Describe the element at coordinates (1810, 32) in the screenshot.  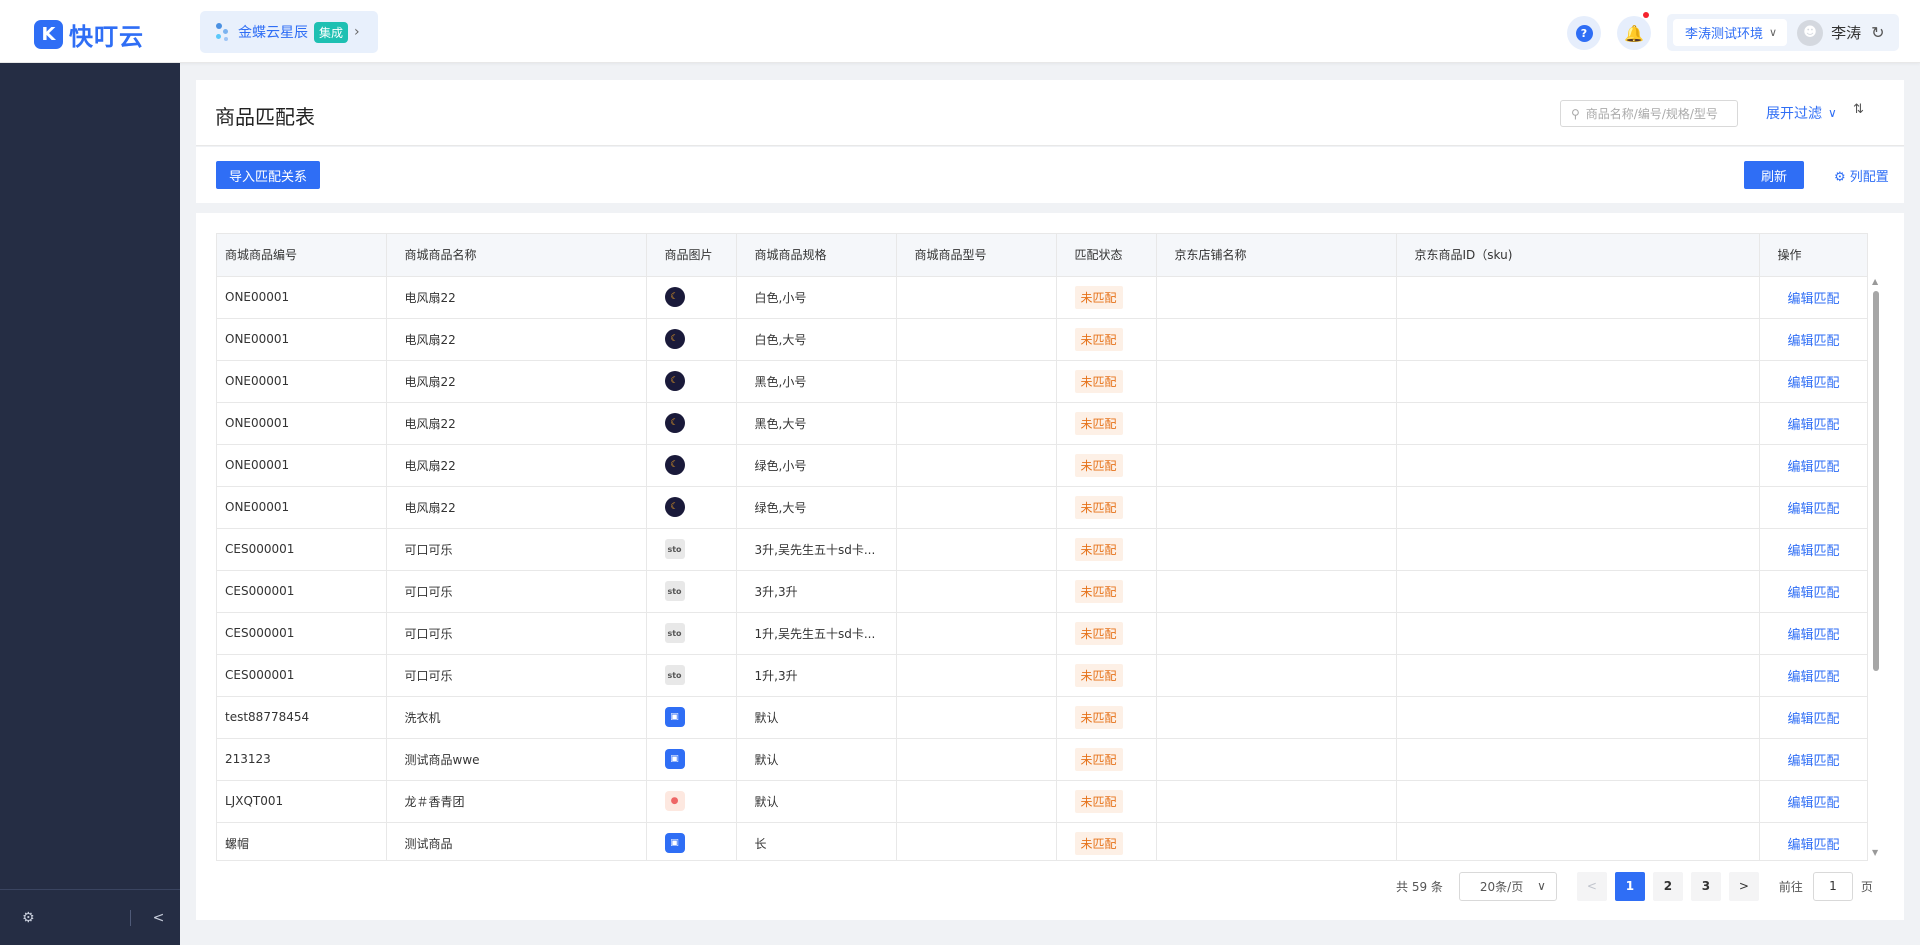
I see `avatar: ☻` at that location.